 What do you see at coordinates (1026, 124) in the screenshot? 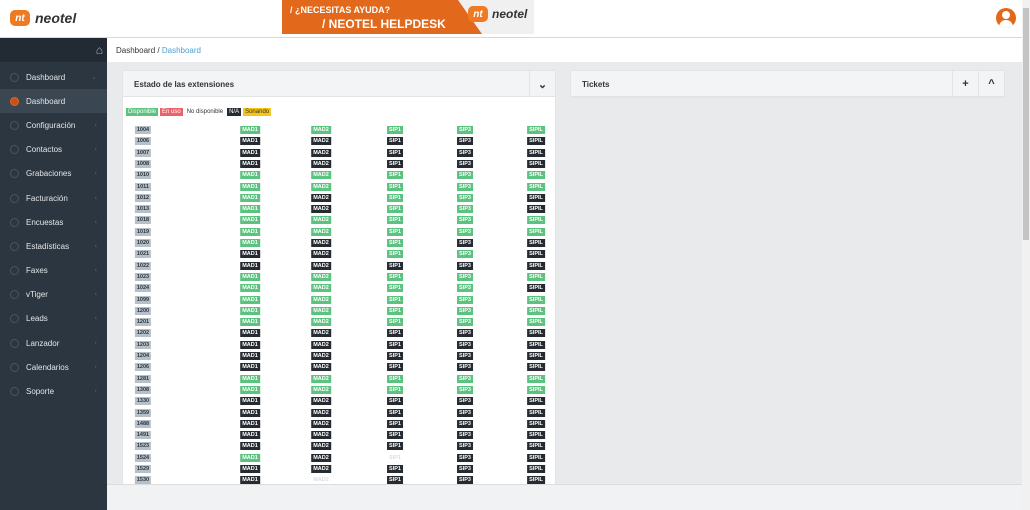
I see `scrollbar-thumb` at bounding box center [1026, 124].